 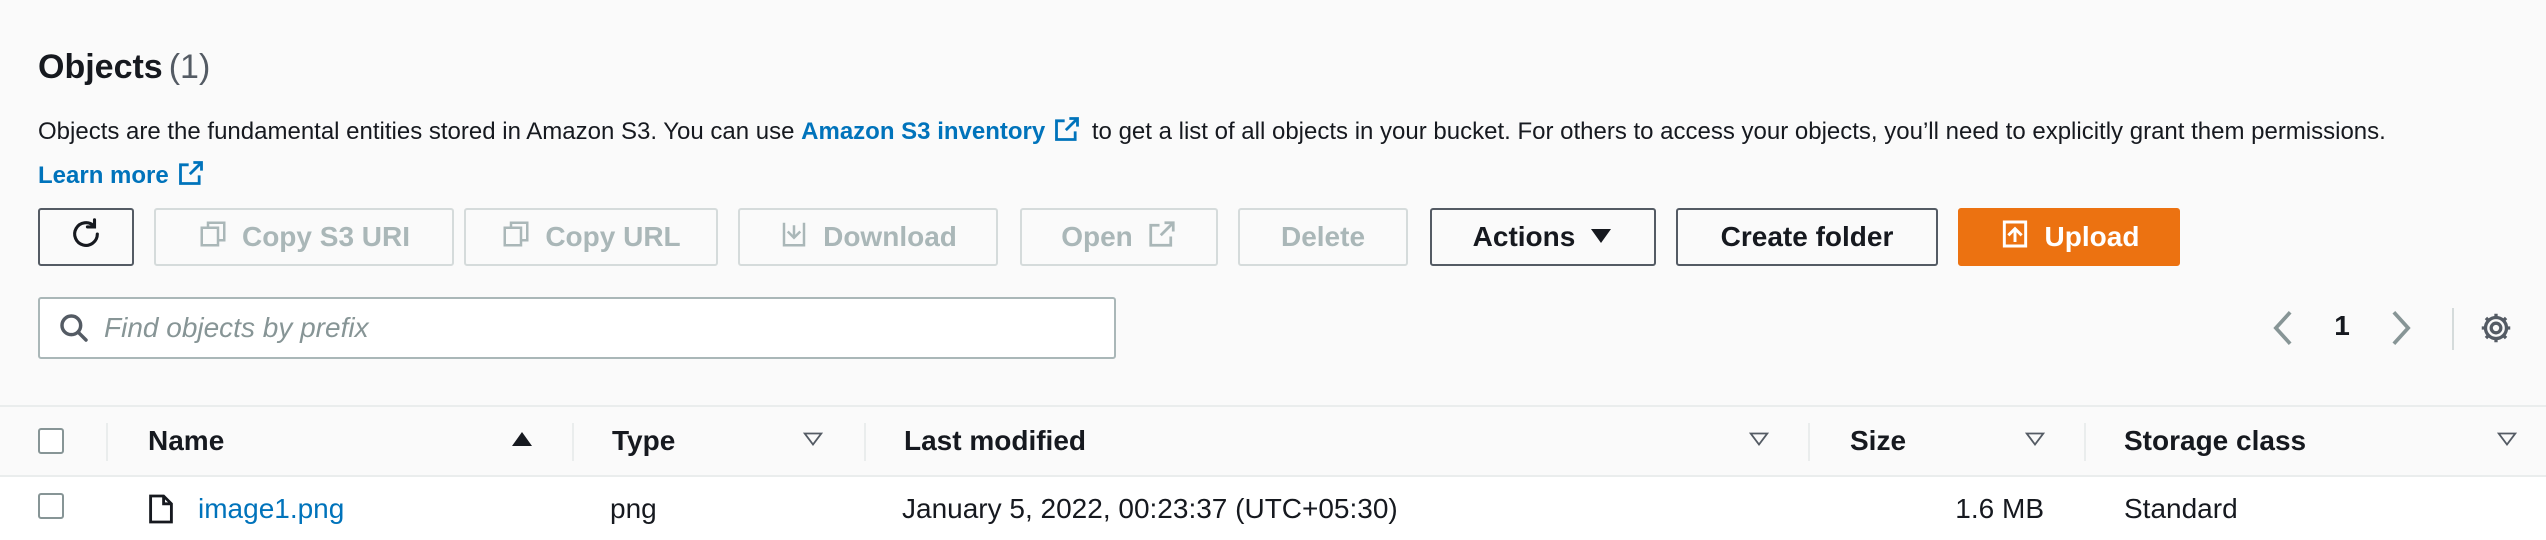 I want to click on previous-page-button, so click(x=2283, y=330).